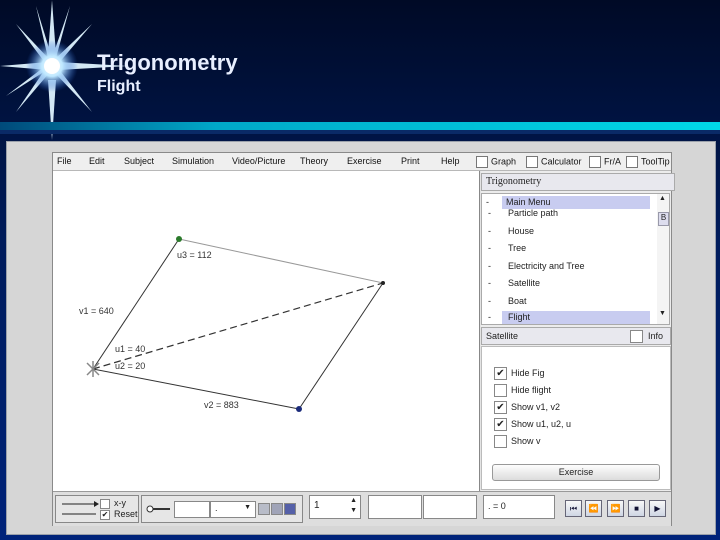 Image resolution: width=720 pixels, height=540 pixels. What do you see at coordinates (105, 503) in the screenshot?
I see `xy-checkbox` at bounding box center [105, 503].